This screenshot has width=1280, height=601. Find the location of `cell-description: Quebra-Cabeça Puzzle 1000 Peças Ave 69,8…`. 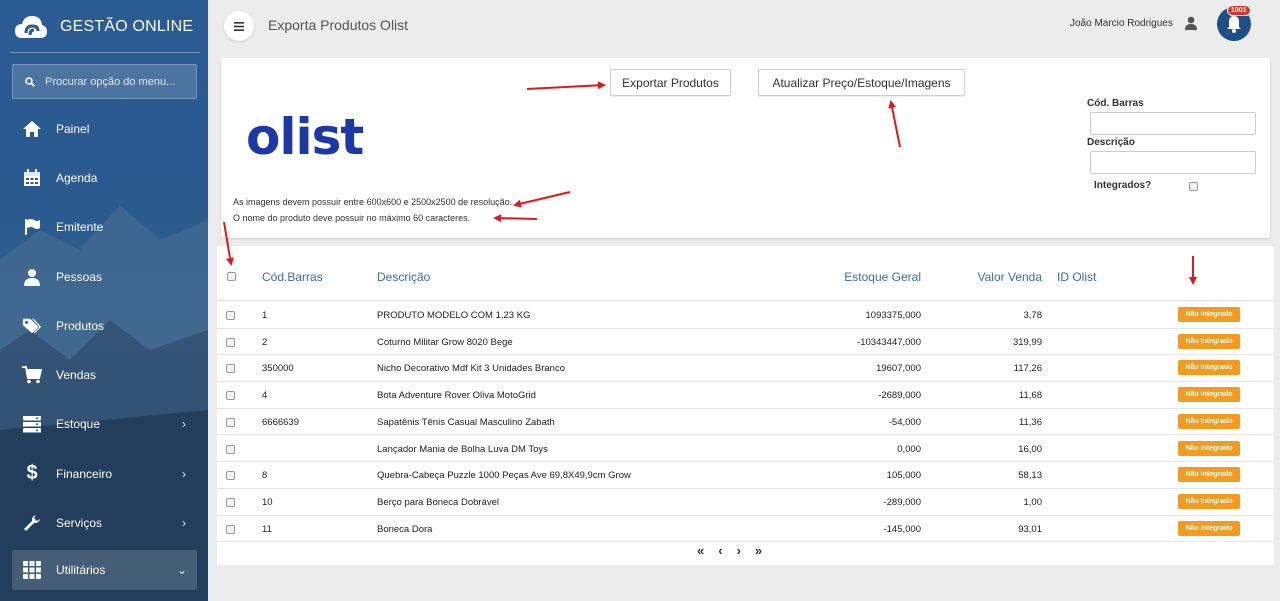

cell-description: Quebra-Cabeça Puzzle 1000 Peças Ave 69,8… is located at coordinates (504, 476).